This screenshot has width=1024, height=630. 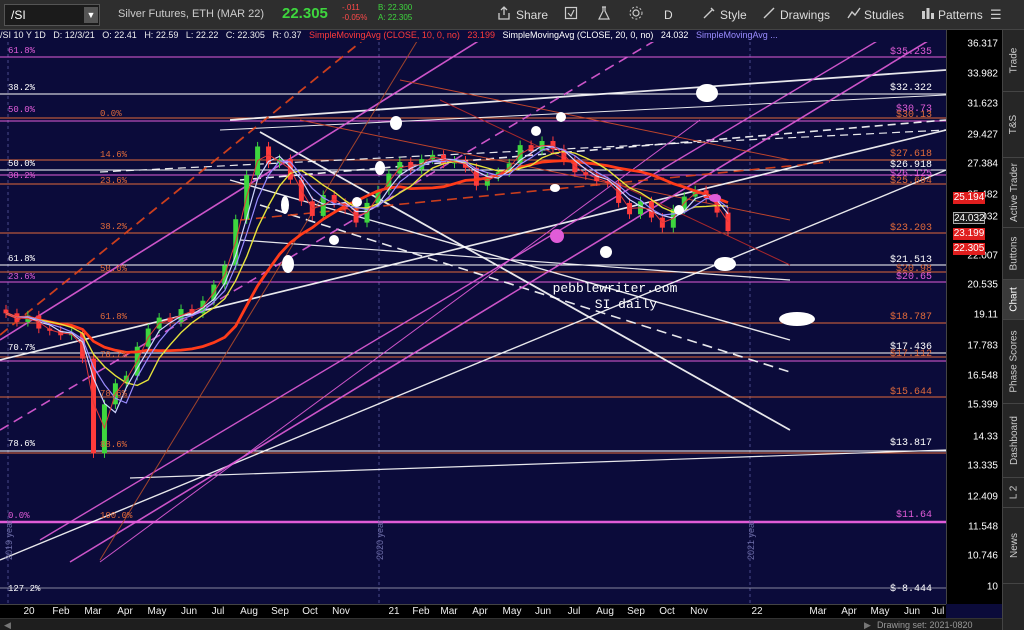 What do you see at coordinates (1013, 441) in the screenshot?
I see `side-tab-dashboard: Dashboard` at bounding box center [1013, 441].